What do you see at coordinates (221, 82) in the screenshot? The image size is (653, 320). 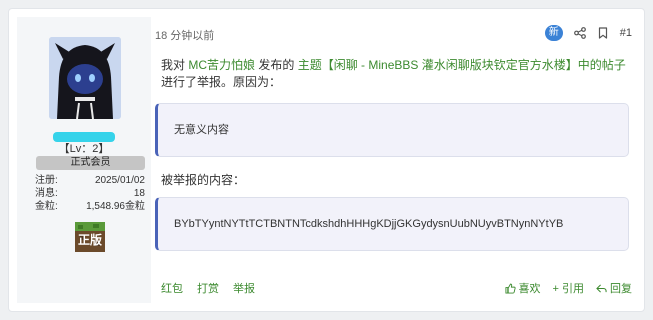 I see `message-text: 进行了举报。原因为：` at bounding box center [221, 82].